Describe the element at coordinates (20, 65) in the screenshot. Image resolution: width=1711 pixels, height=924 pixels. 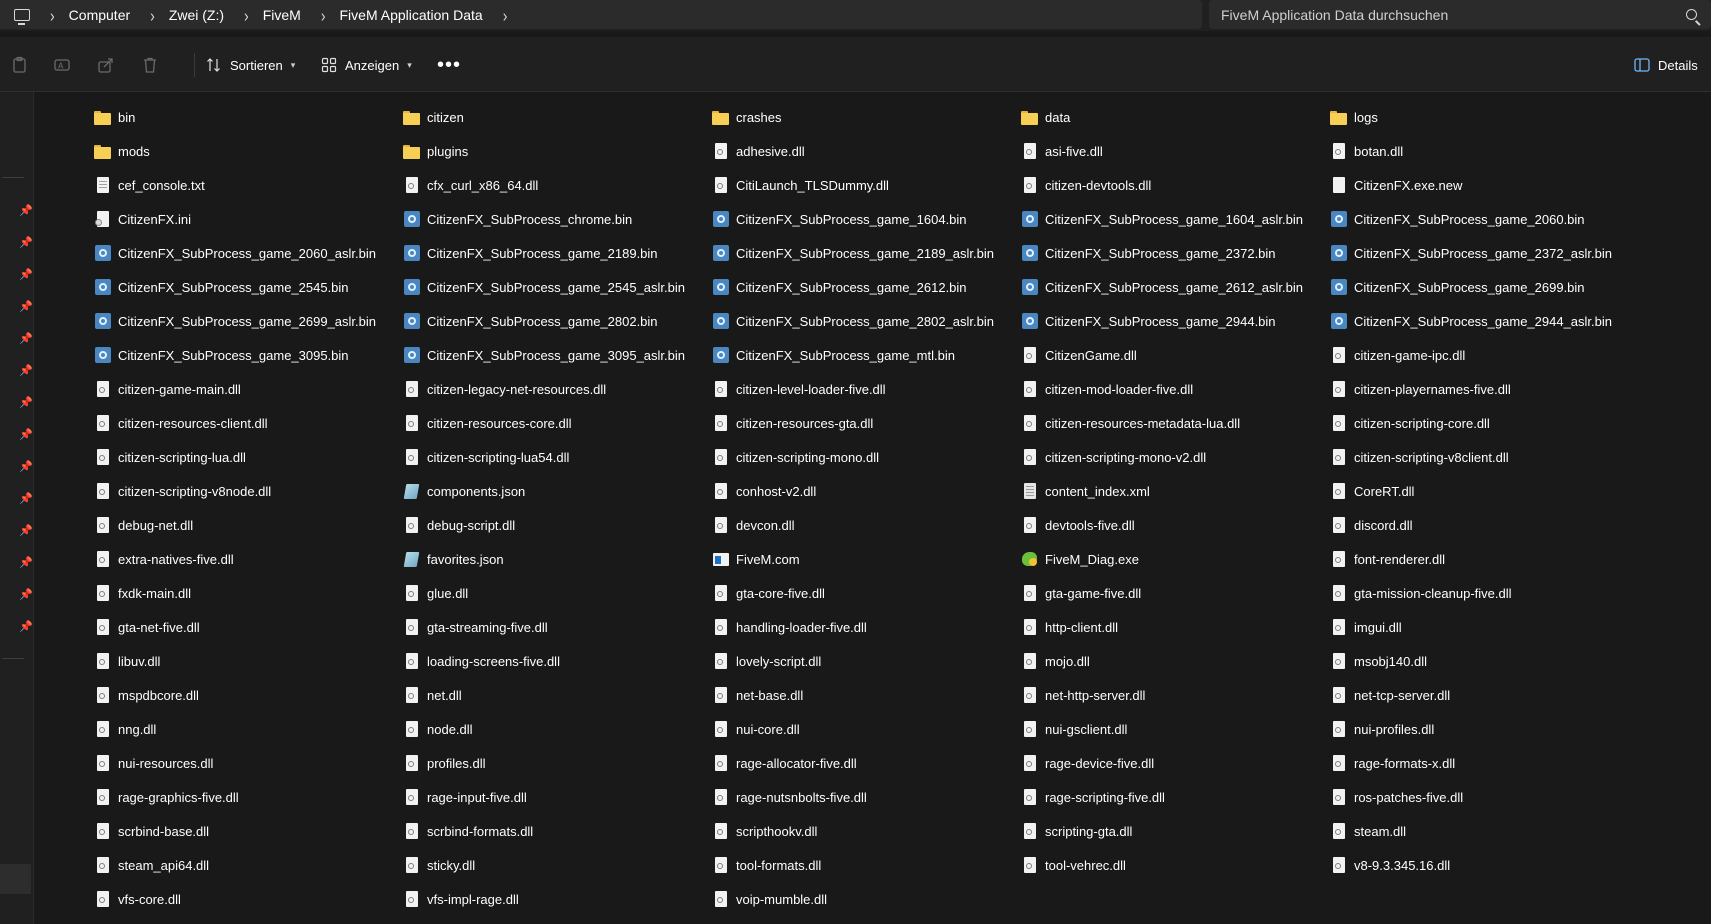
I see `paste-icon` at that location.